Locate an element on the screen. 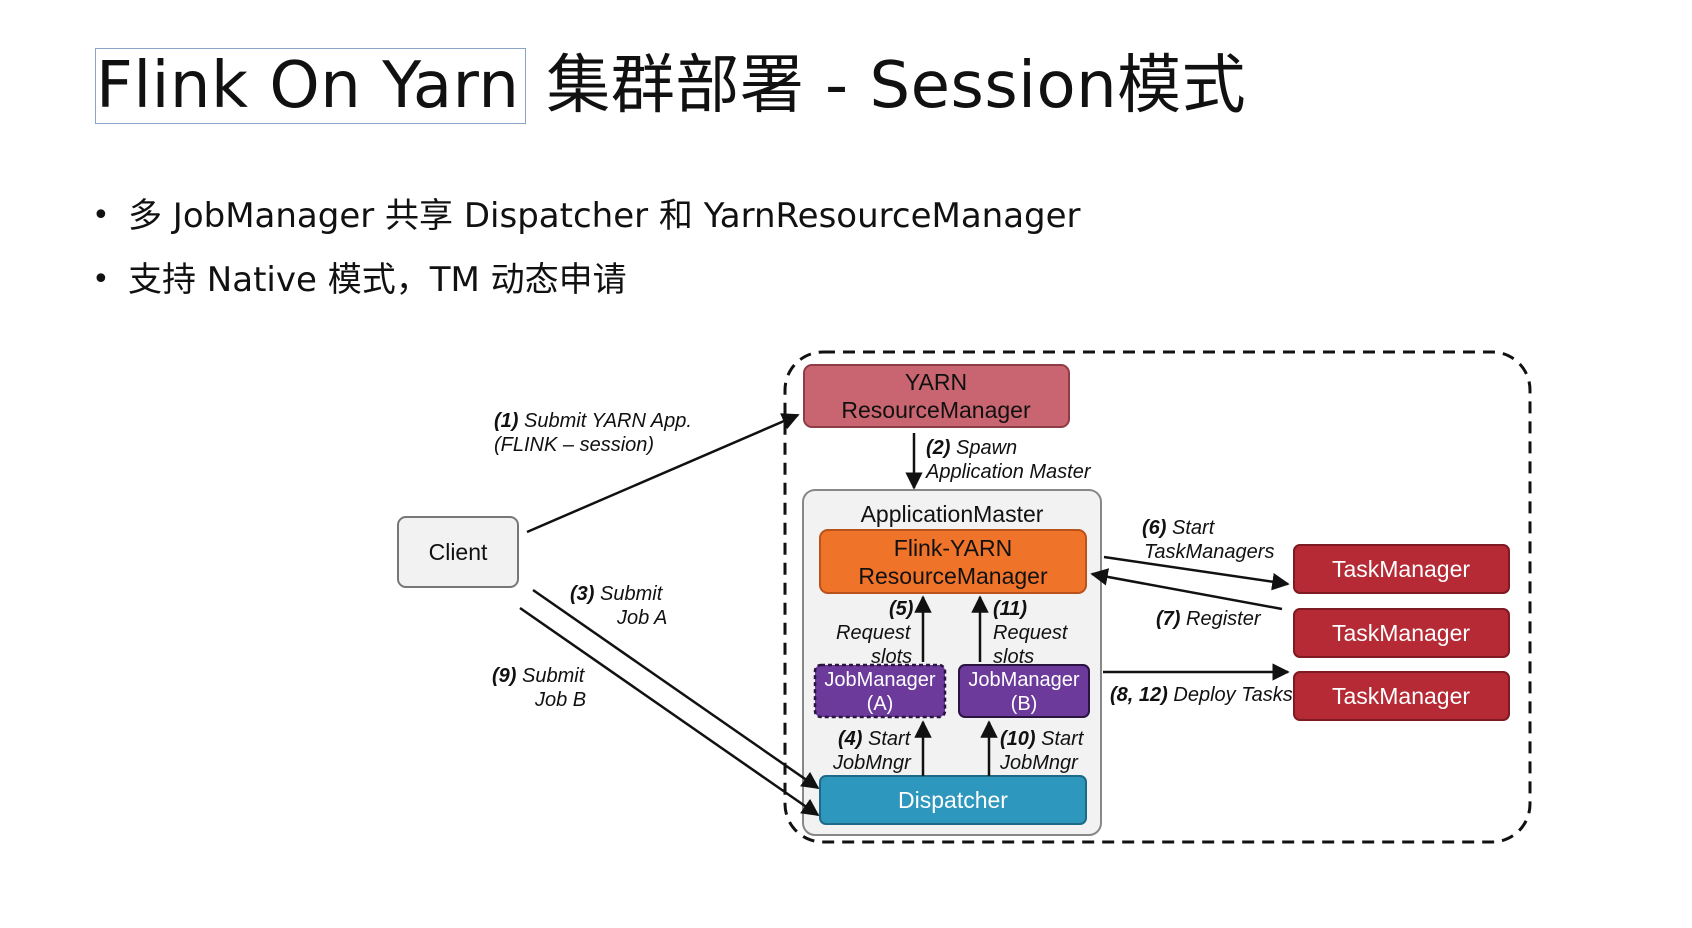 The image size is (1692, 928). label-step-3-line2: Job A is located at coordinates (641, 618).